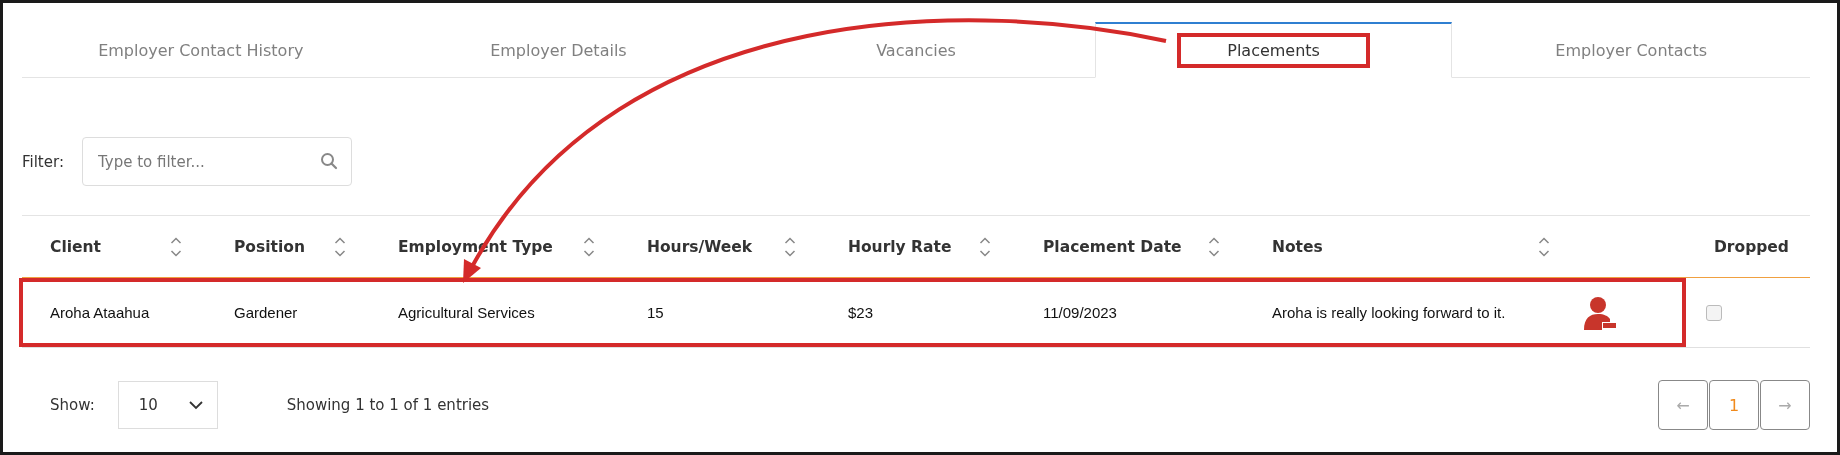 This screenshot has width=1840, height=455. What do you see at coordinates (1129, 247) in the screenshot?
I see `column-header: Placement Date` at bounding box center [1129, 247].